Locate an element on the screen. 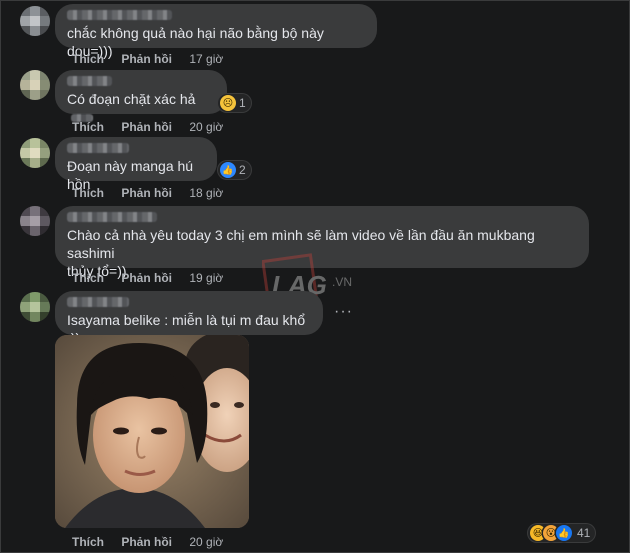  comment-actions: Thích Phản hồi 18 giờ is located at coordinates (154, 193).